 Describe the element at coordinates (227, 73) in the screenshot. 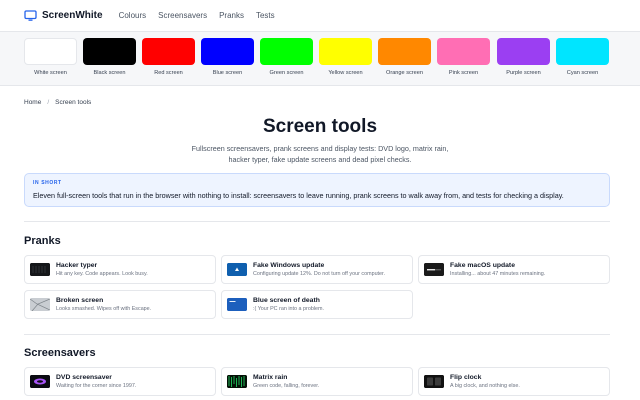

I see `swatch-label: Blue screen` at that location.